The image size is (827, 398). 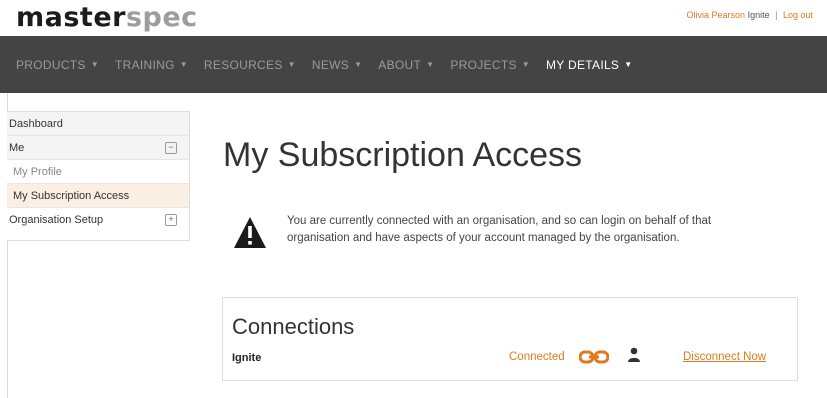 I want to click on sidebar-item-label: My Profile, so click(x=37, y=171).